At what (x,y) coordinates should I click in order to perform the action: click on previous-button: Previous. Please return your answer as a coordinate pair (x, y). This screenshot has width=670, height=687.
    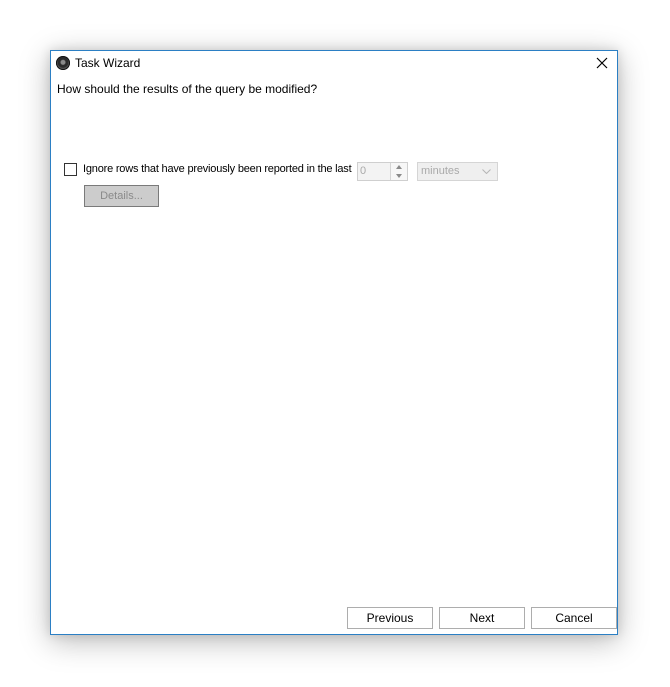
    Looking at the image, I should click on (390, 618).